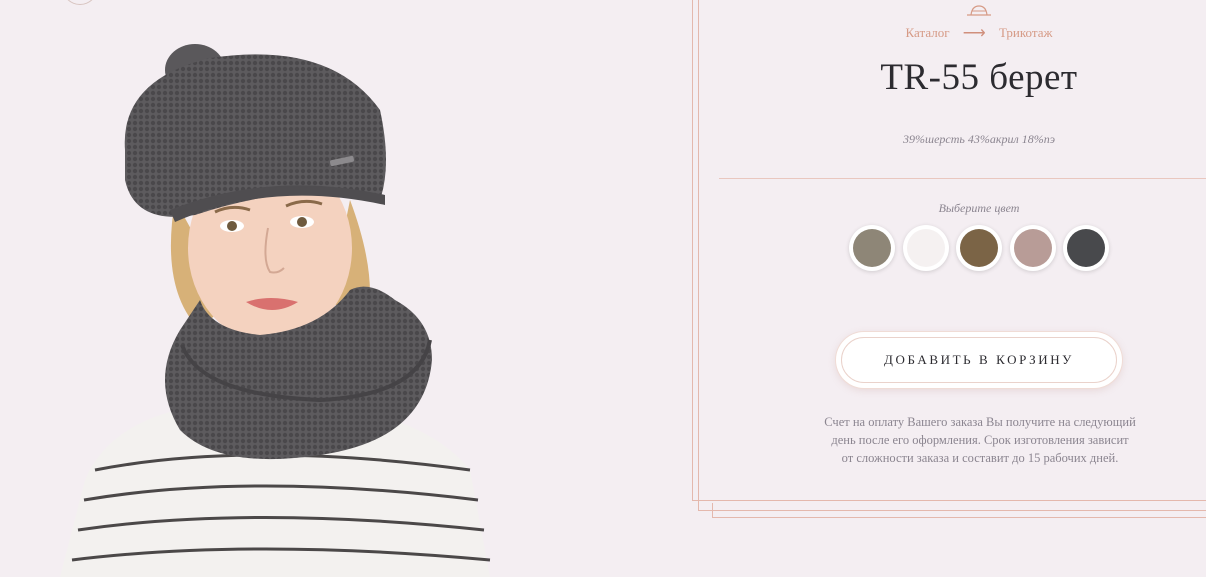  What do you see at coordinates (1086, 248) in the screenshot?
I see `color-swatch-dark-gray` at bounding box center [1086, 248].